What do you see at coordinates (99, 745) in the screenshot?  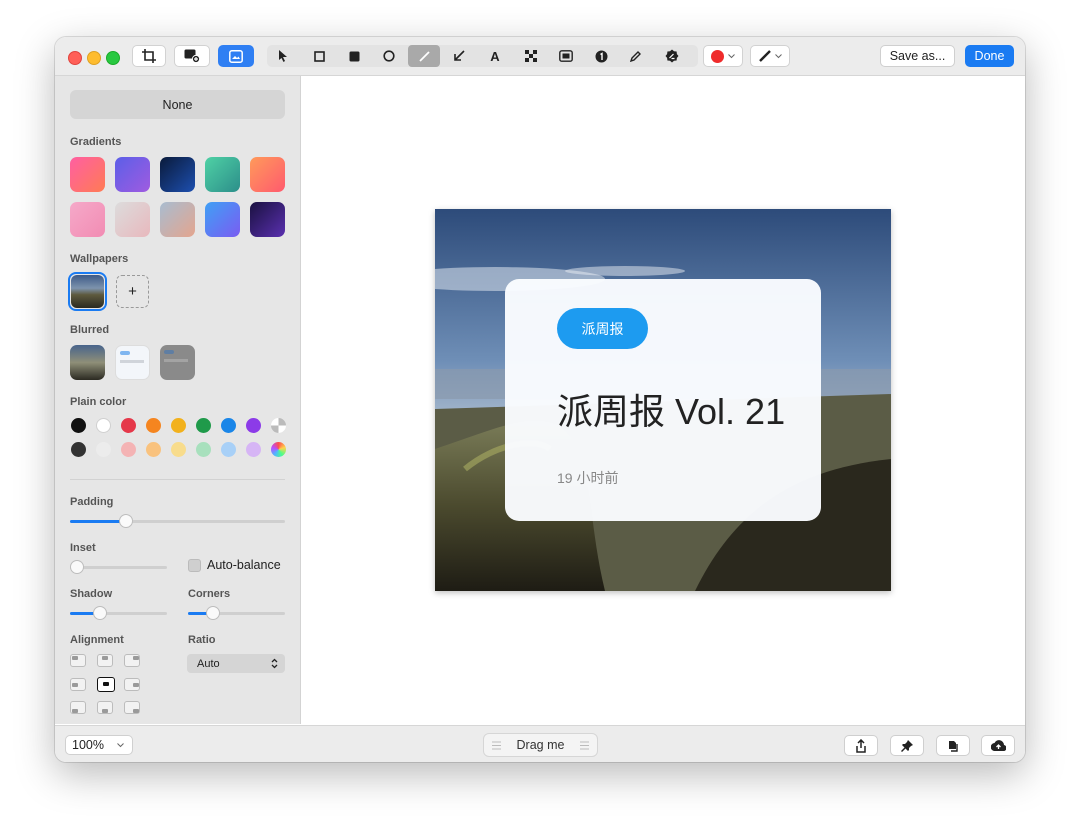 I see `zoom-select: 100%` at bounding box center [99, 745].